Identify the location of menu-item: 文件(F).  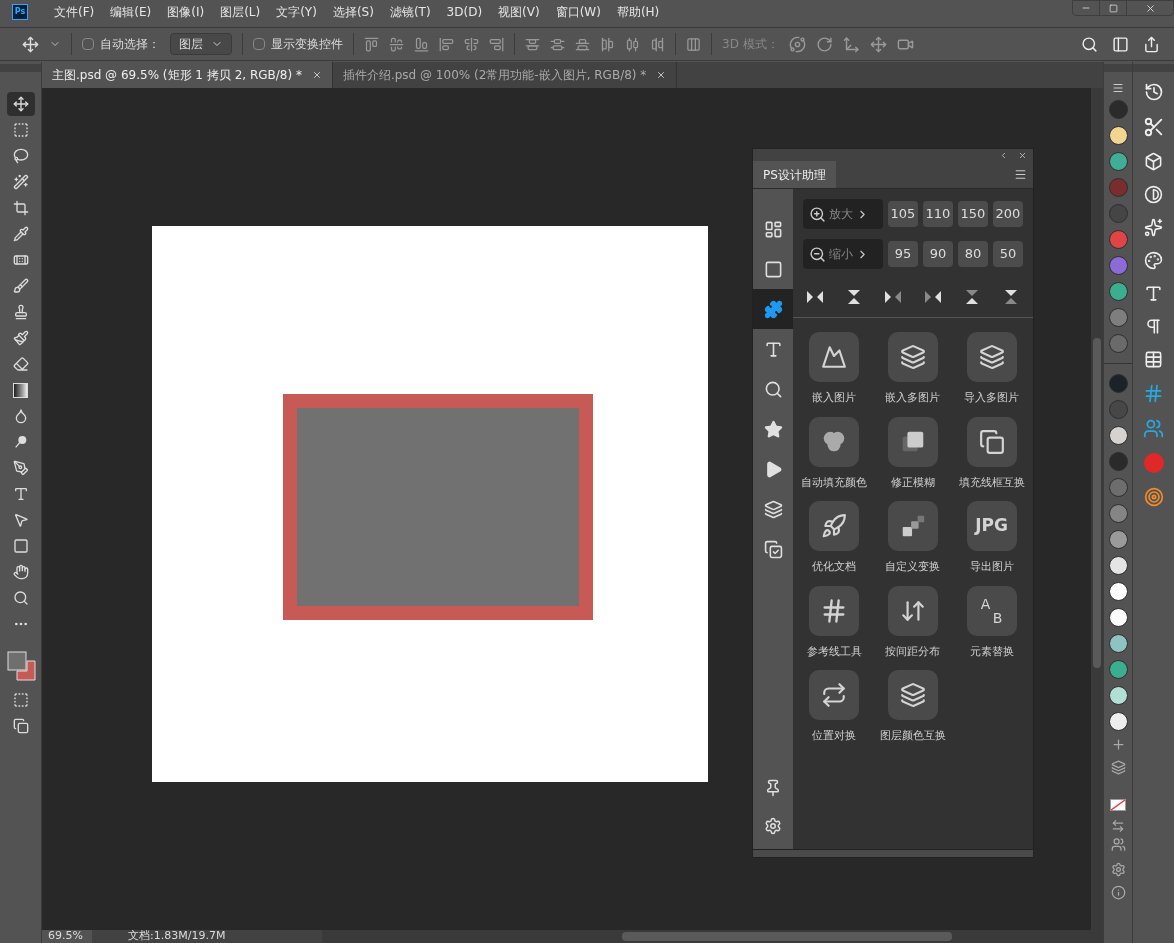
(74, 12).